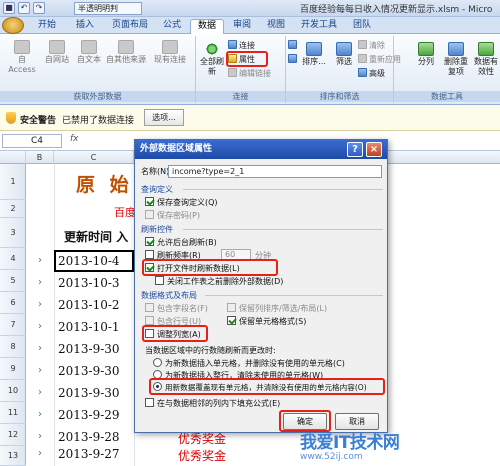 The width and height of the screenshot is (500, 466). I want to click on edit-links-button: 编辑链接, so click(249, 73).